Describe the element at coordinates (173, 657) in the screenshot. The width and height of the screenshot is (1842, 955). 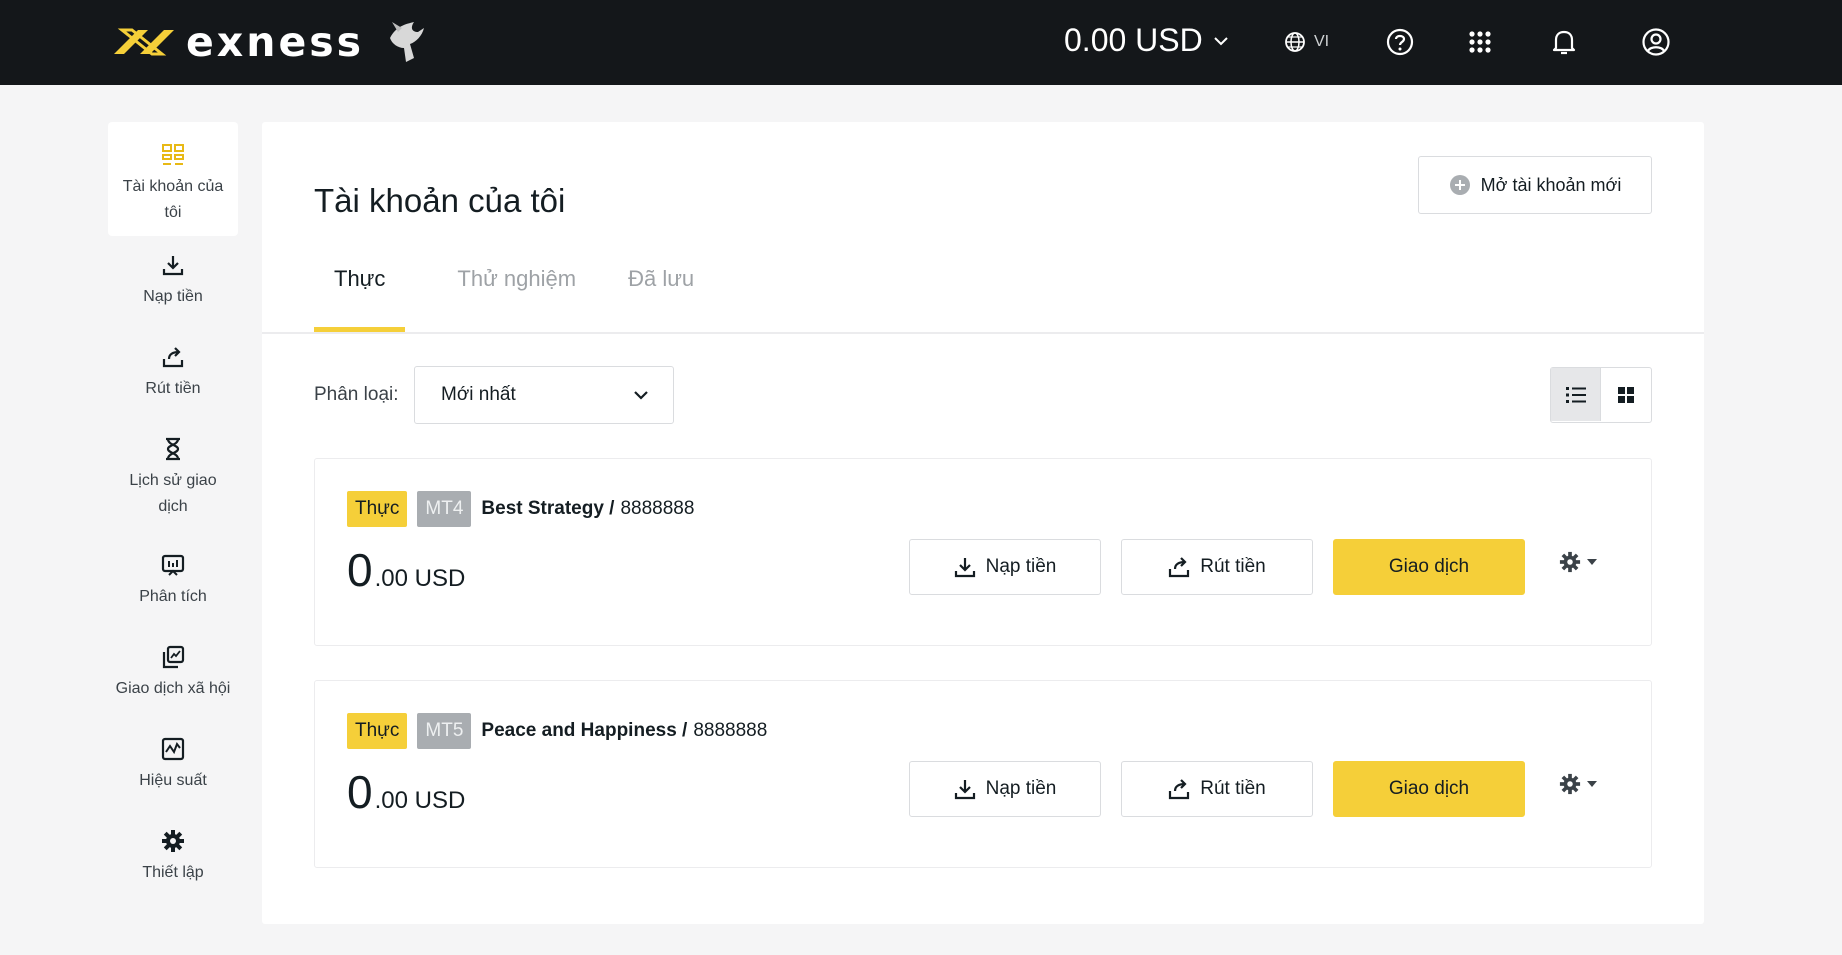
I see `social-trading-icon` at that location.